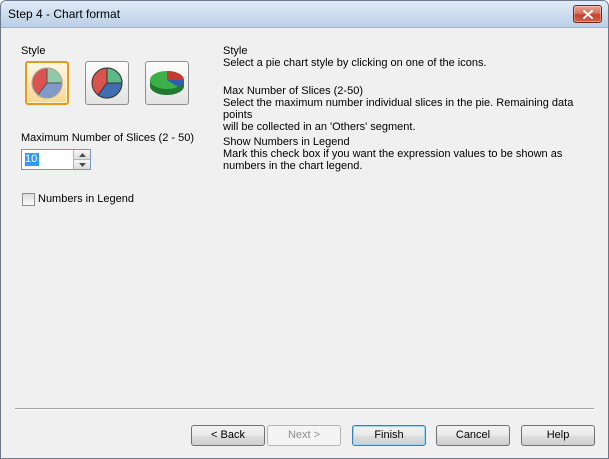  What do you see at coordinates (235, 51) in the screenshot?
I see `style-help-title: Style` at bounding box center [235, 51].